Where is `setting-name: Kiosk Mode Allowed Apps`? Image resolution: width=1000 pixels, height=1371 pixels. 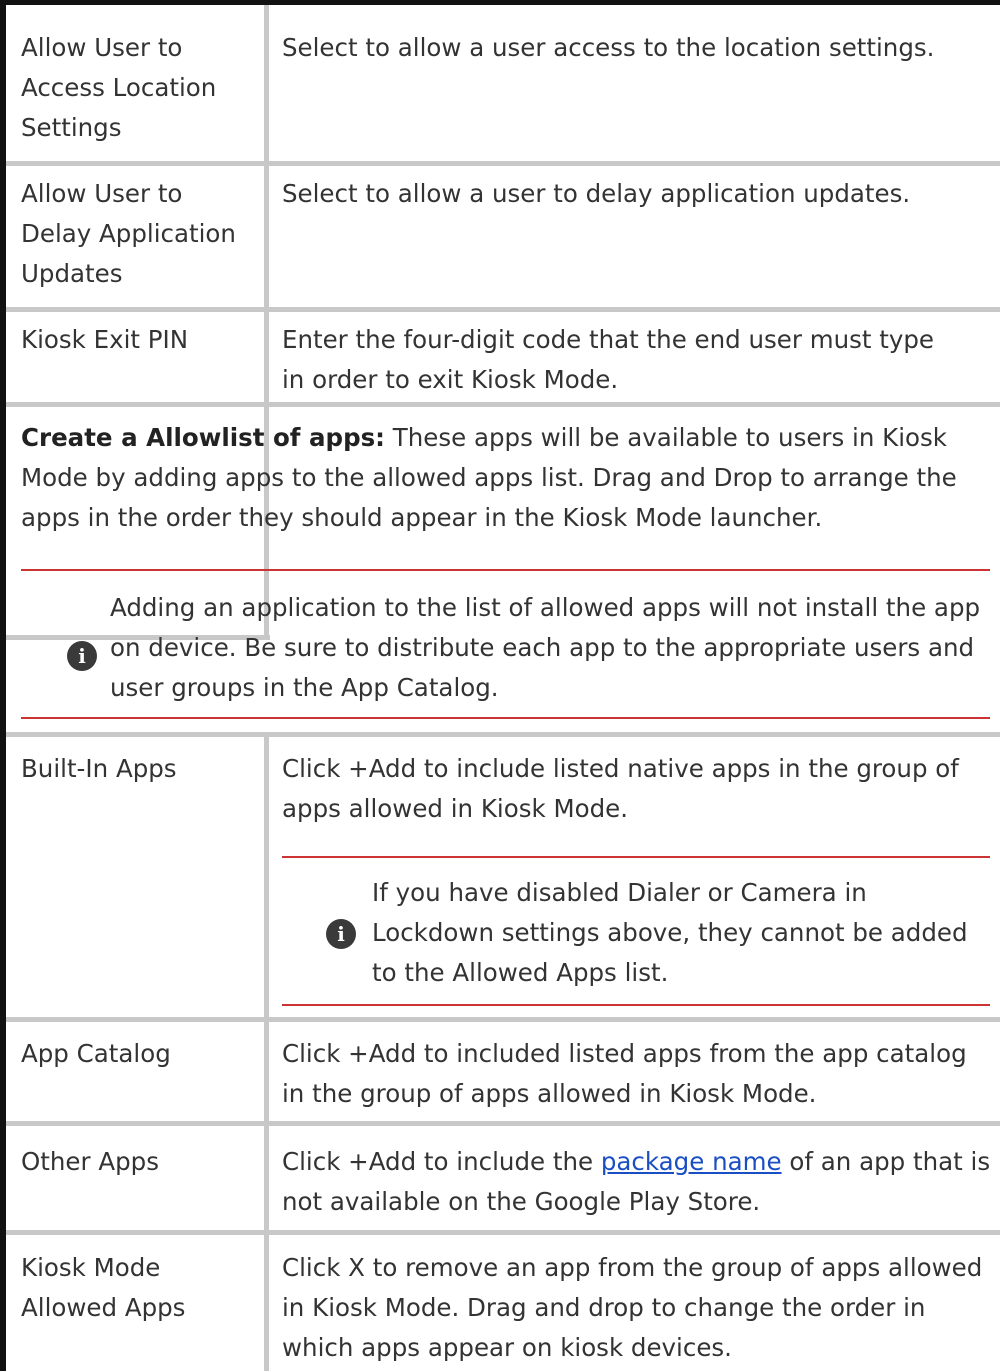
setting-name: Kiosk Mode Allowed Apps is located at coordinates (103, 1287).